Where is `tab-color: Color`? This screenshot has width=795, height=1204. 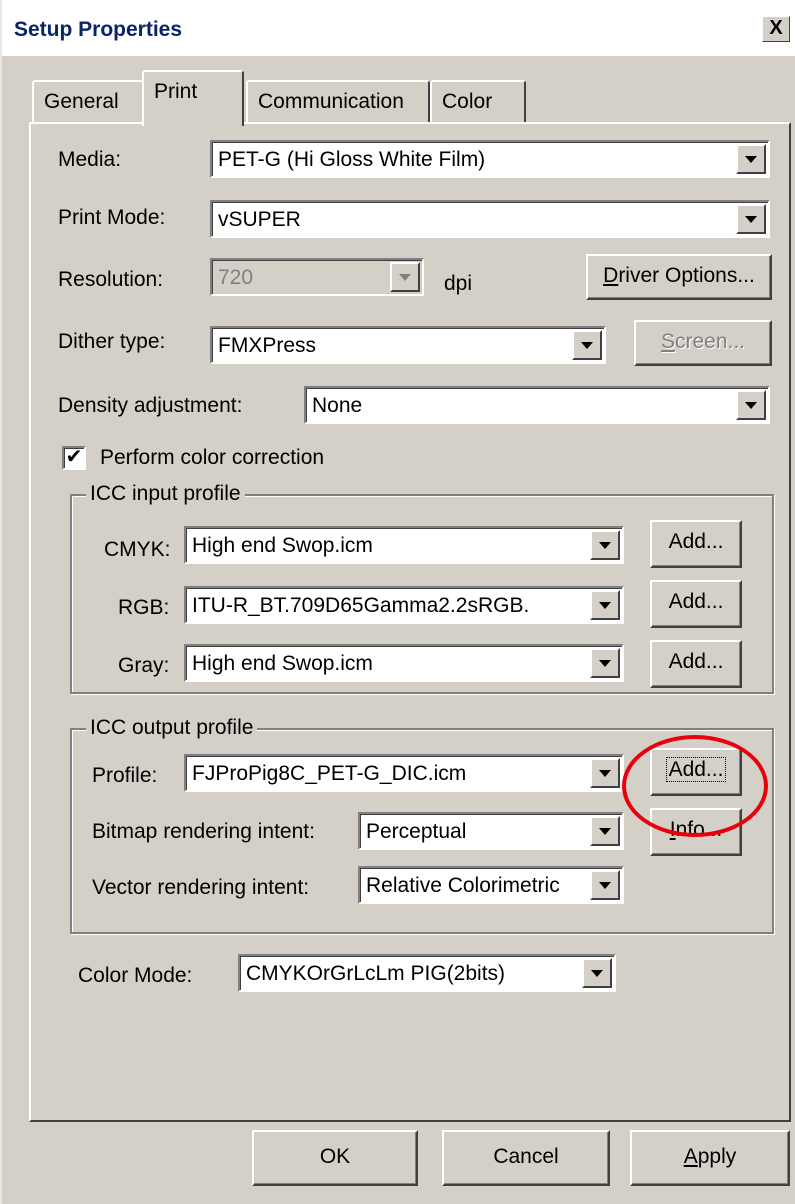 tab-color: Color is located at coordinates (478, 102).